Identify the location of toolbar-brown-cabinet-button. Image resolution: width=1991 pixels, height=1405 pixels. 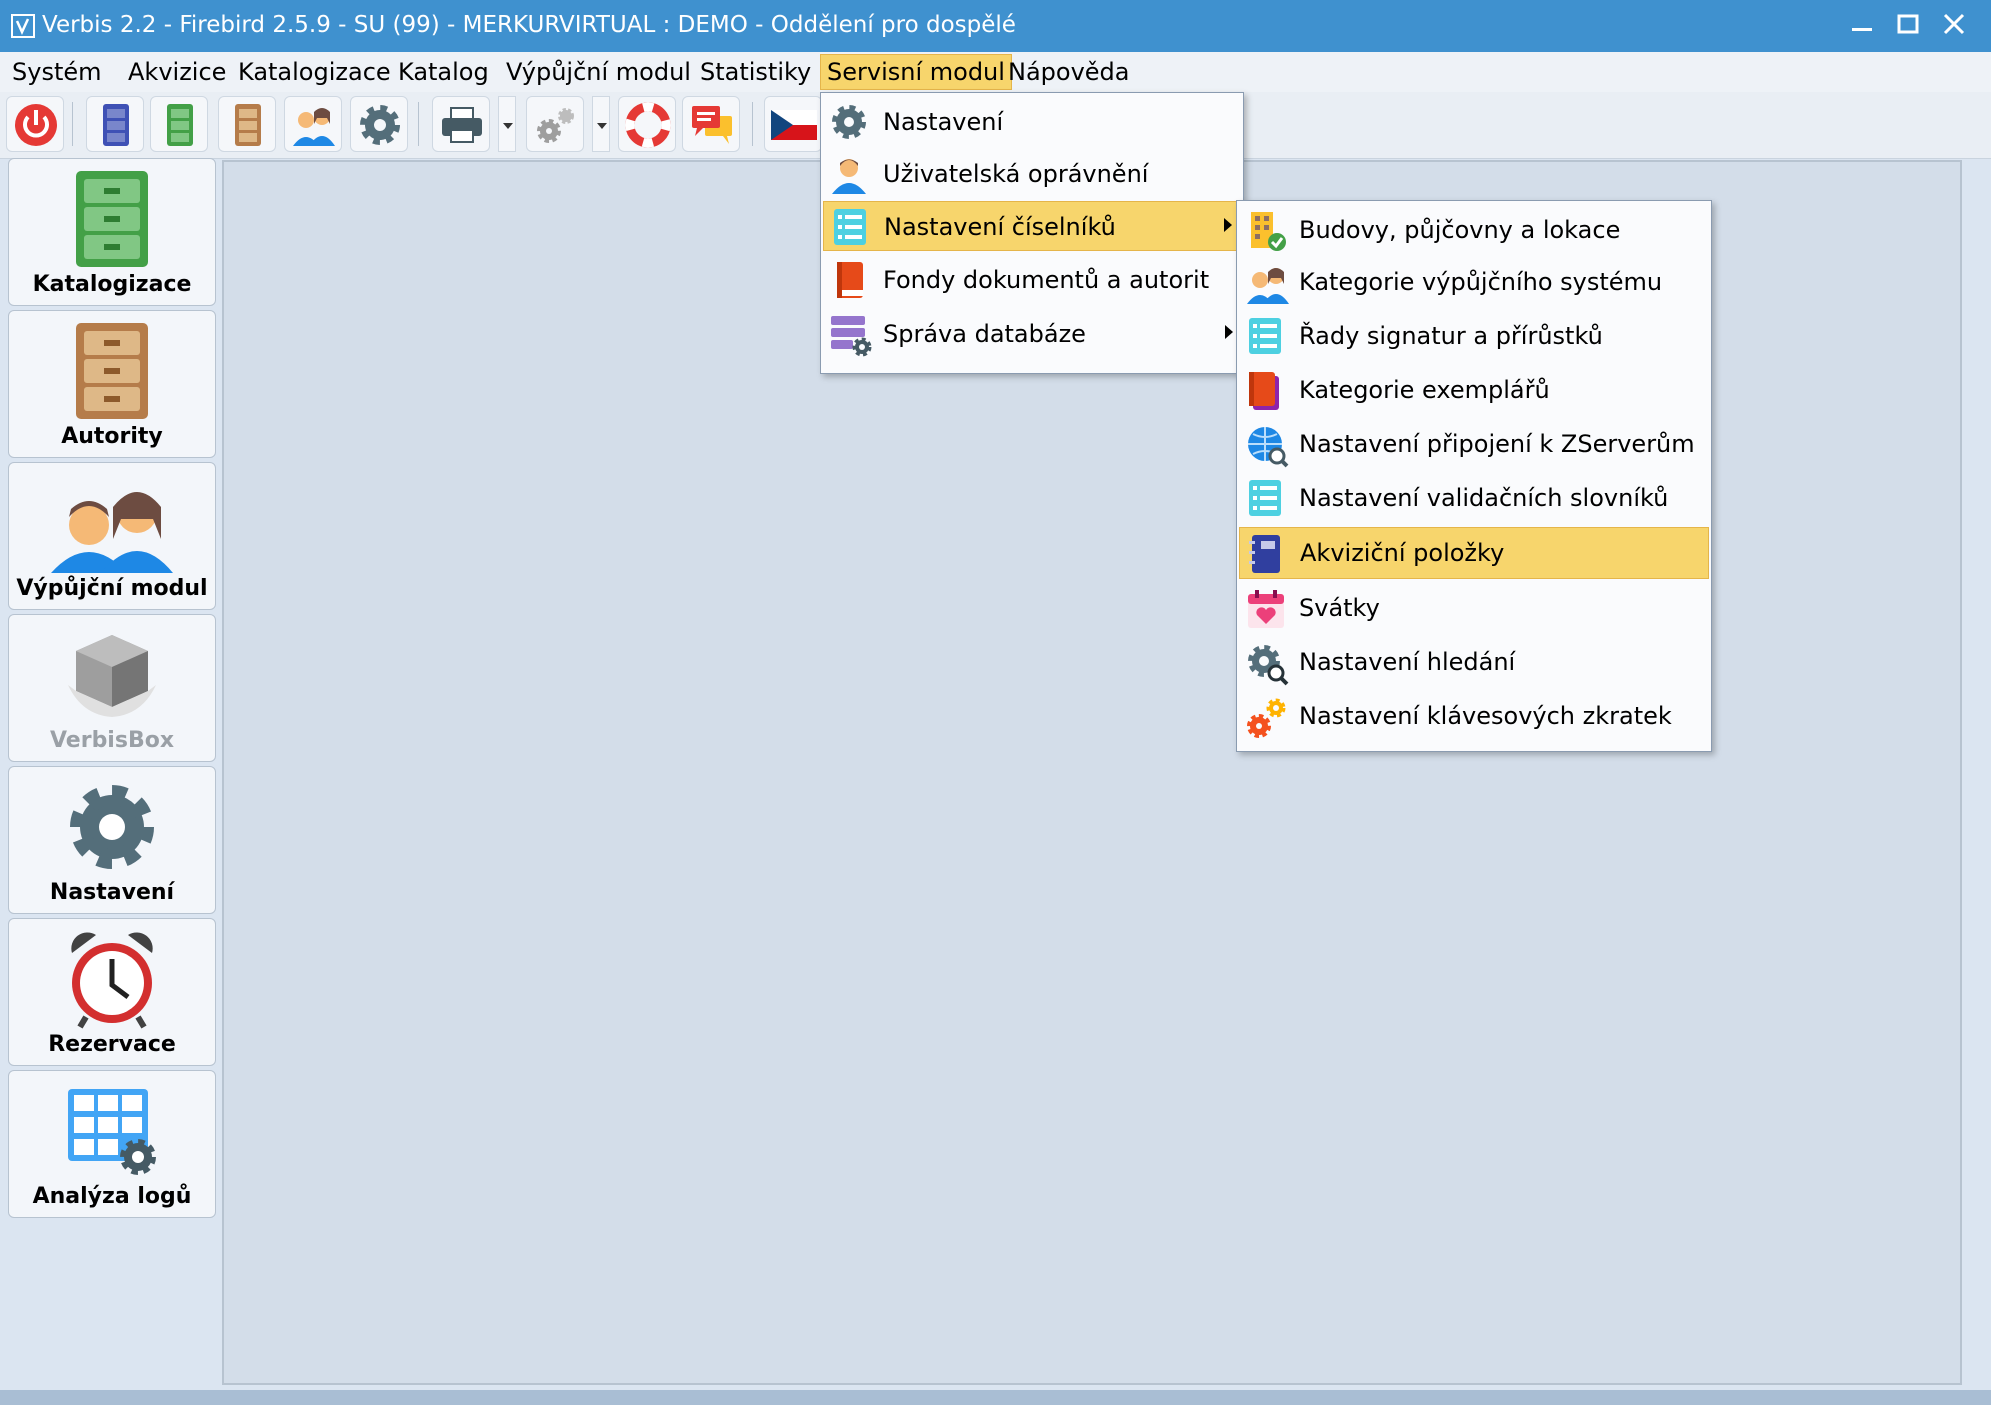
(247, 124).